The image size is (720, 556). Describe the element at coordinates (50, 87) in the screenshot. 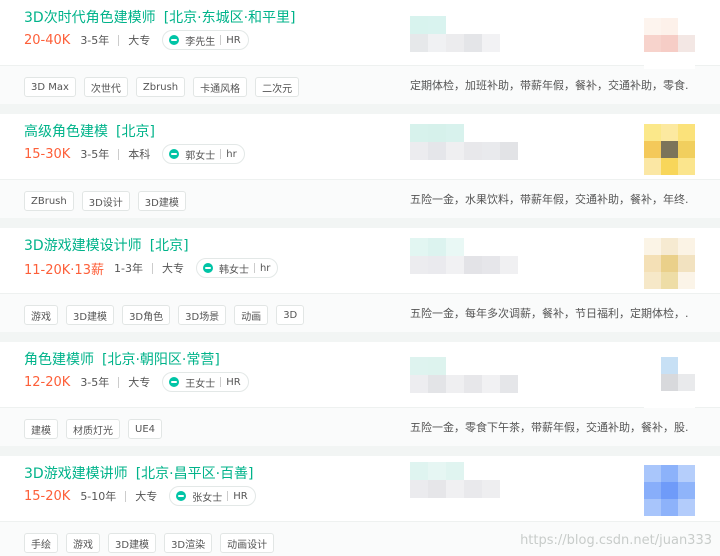

I see `skill-tag: 3D Max` at that location.